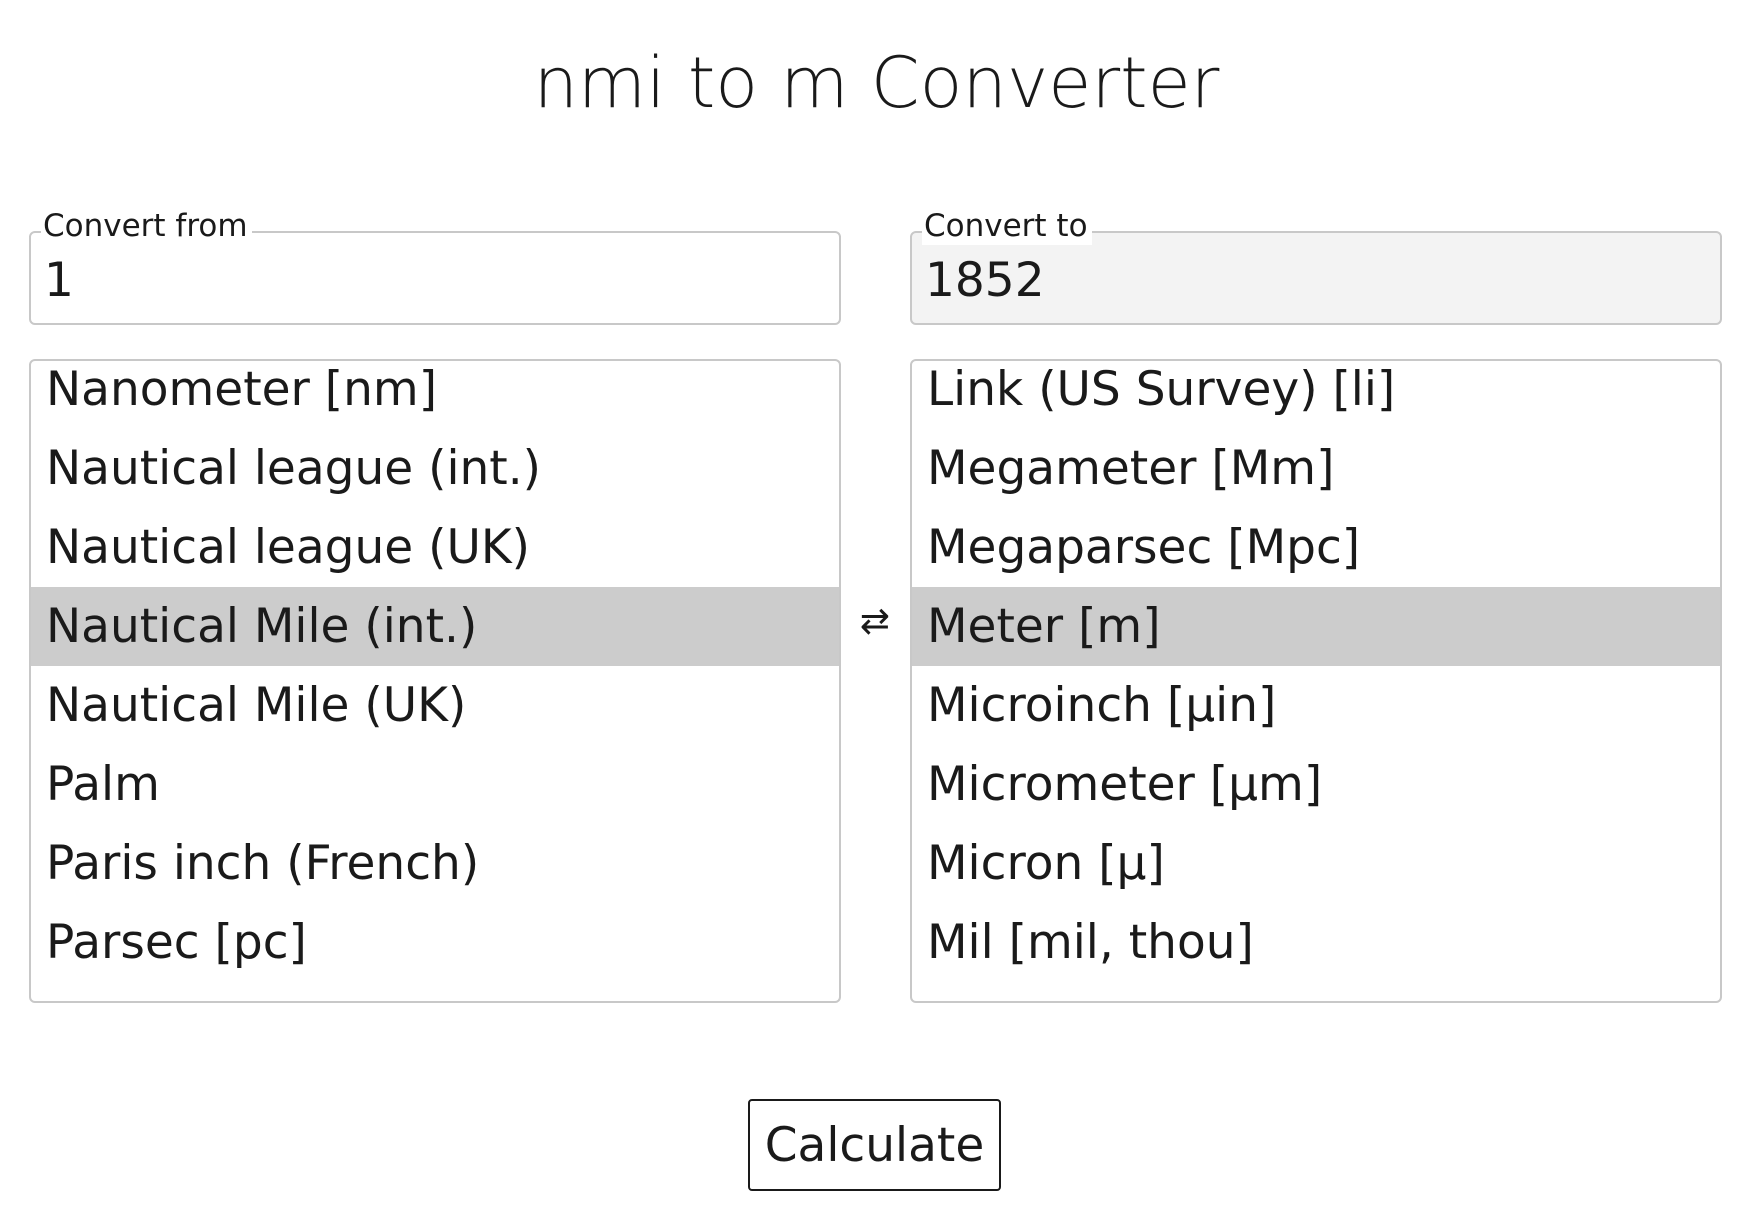 Image resolution: width=1753 pixels, height=1228 pixels. I want to click on convert-from-label: Convert from, so click(146, 226).